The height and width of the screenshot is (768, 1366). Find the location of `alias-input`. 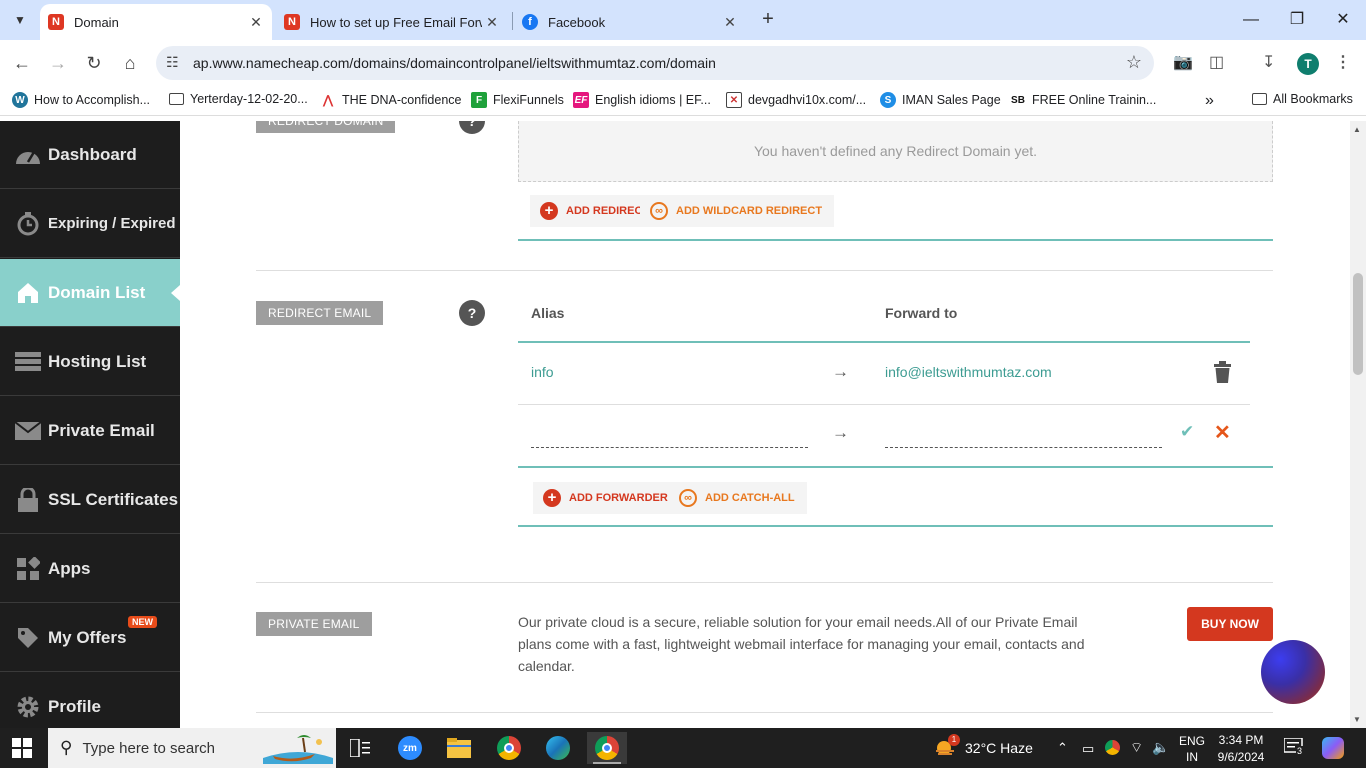

alias-input is located at coordinates (669, 436).